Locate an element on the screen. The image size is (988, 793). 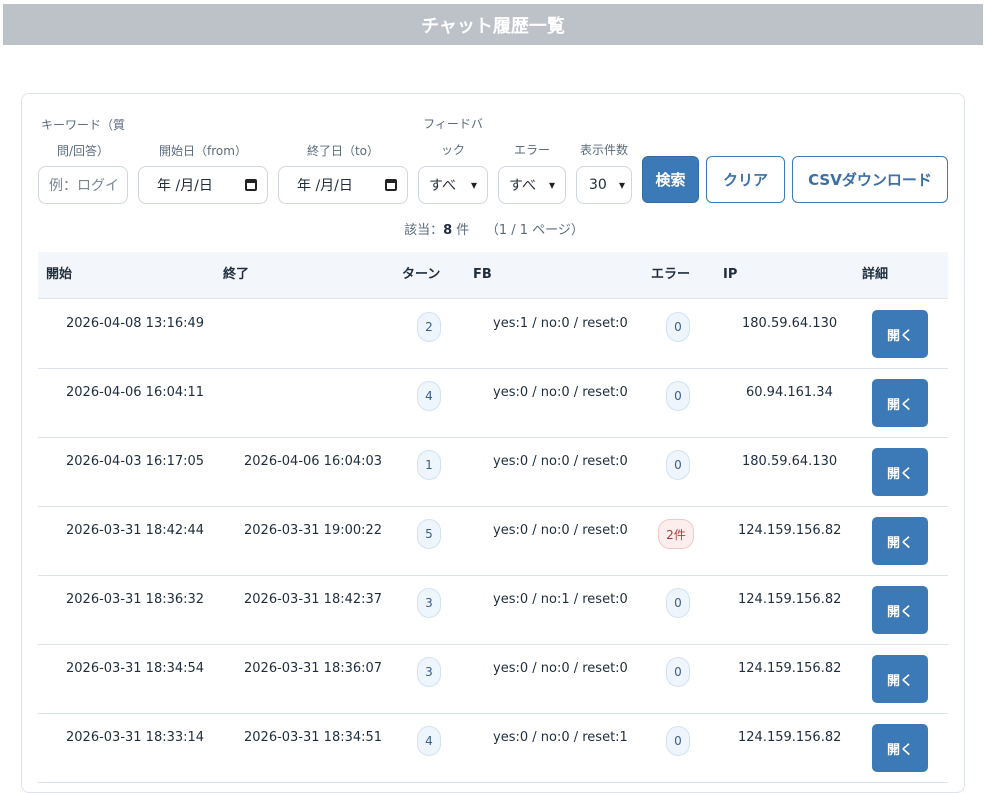
result-summary: 該当：8 件 （1 / 1 ページ） is located at coordinates (494, 228).